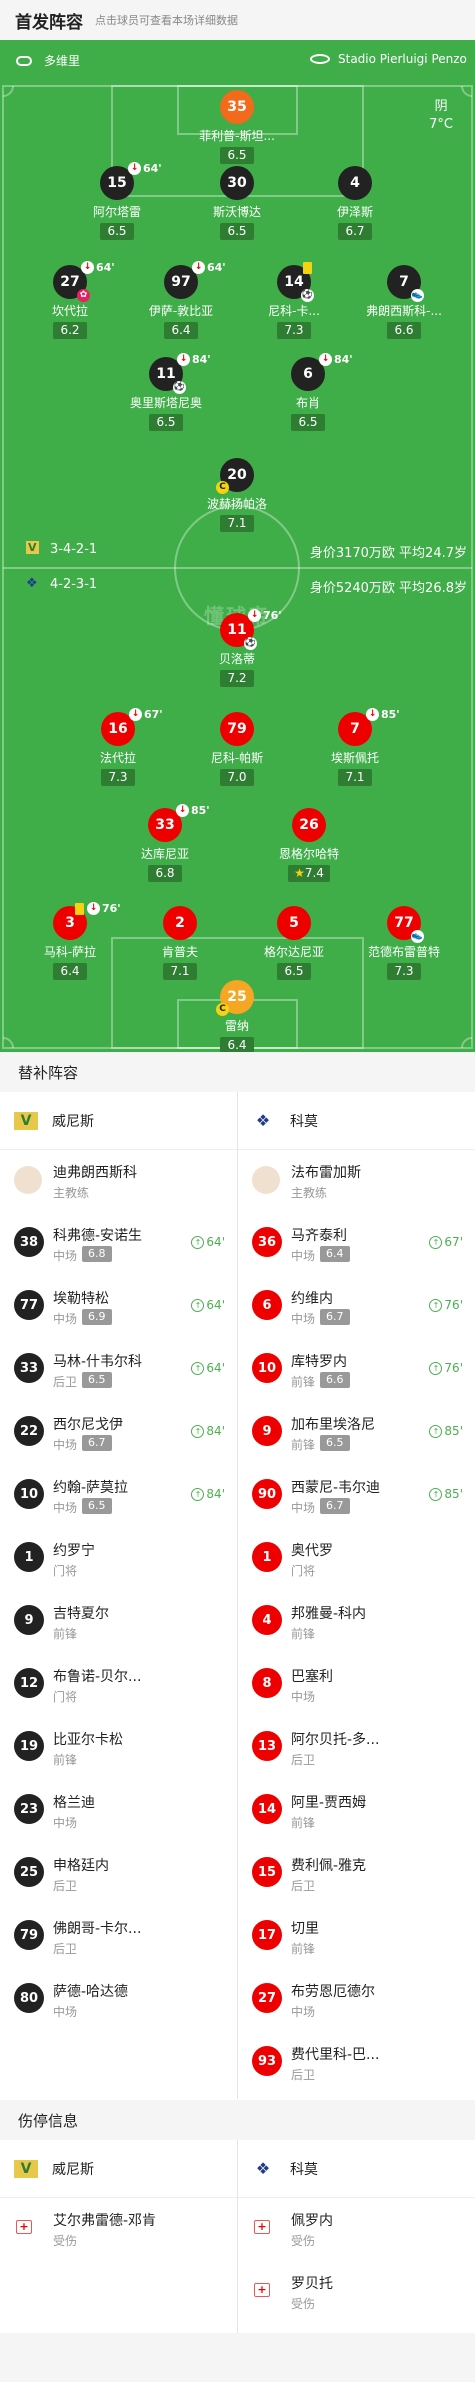  Describe the element at coordinates (97, 1254) in the screenshot. I see `player-rating: 6.8` at that location.